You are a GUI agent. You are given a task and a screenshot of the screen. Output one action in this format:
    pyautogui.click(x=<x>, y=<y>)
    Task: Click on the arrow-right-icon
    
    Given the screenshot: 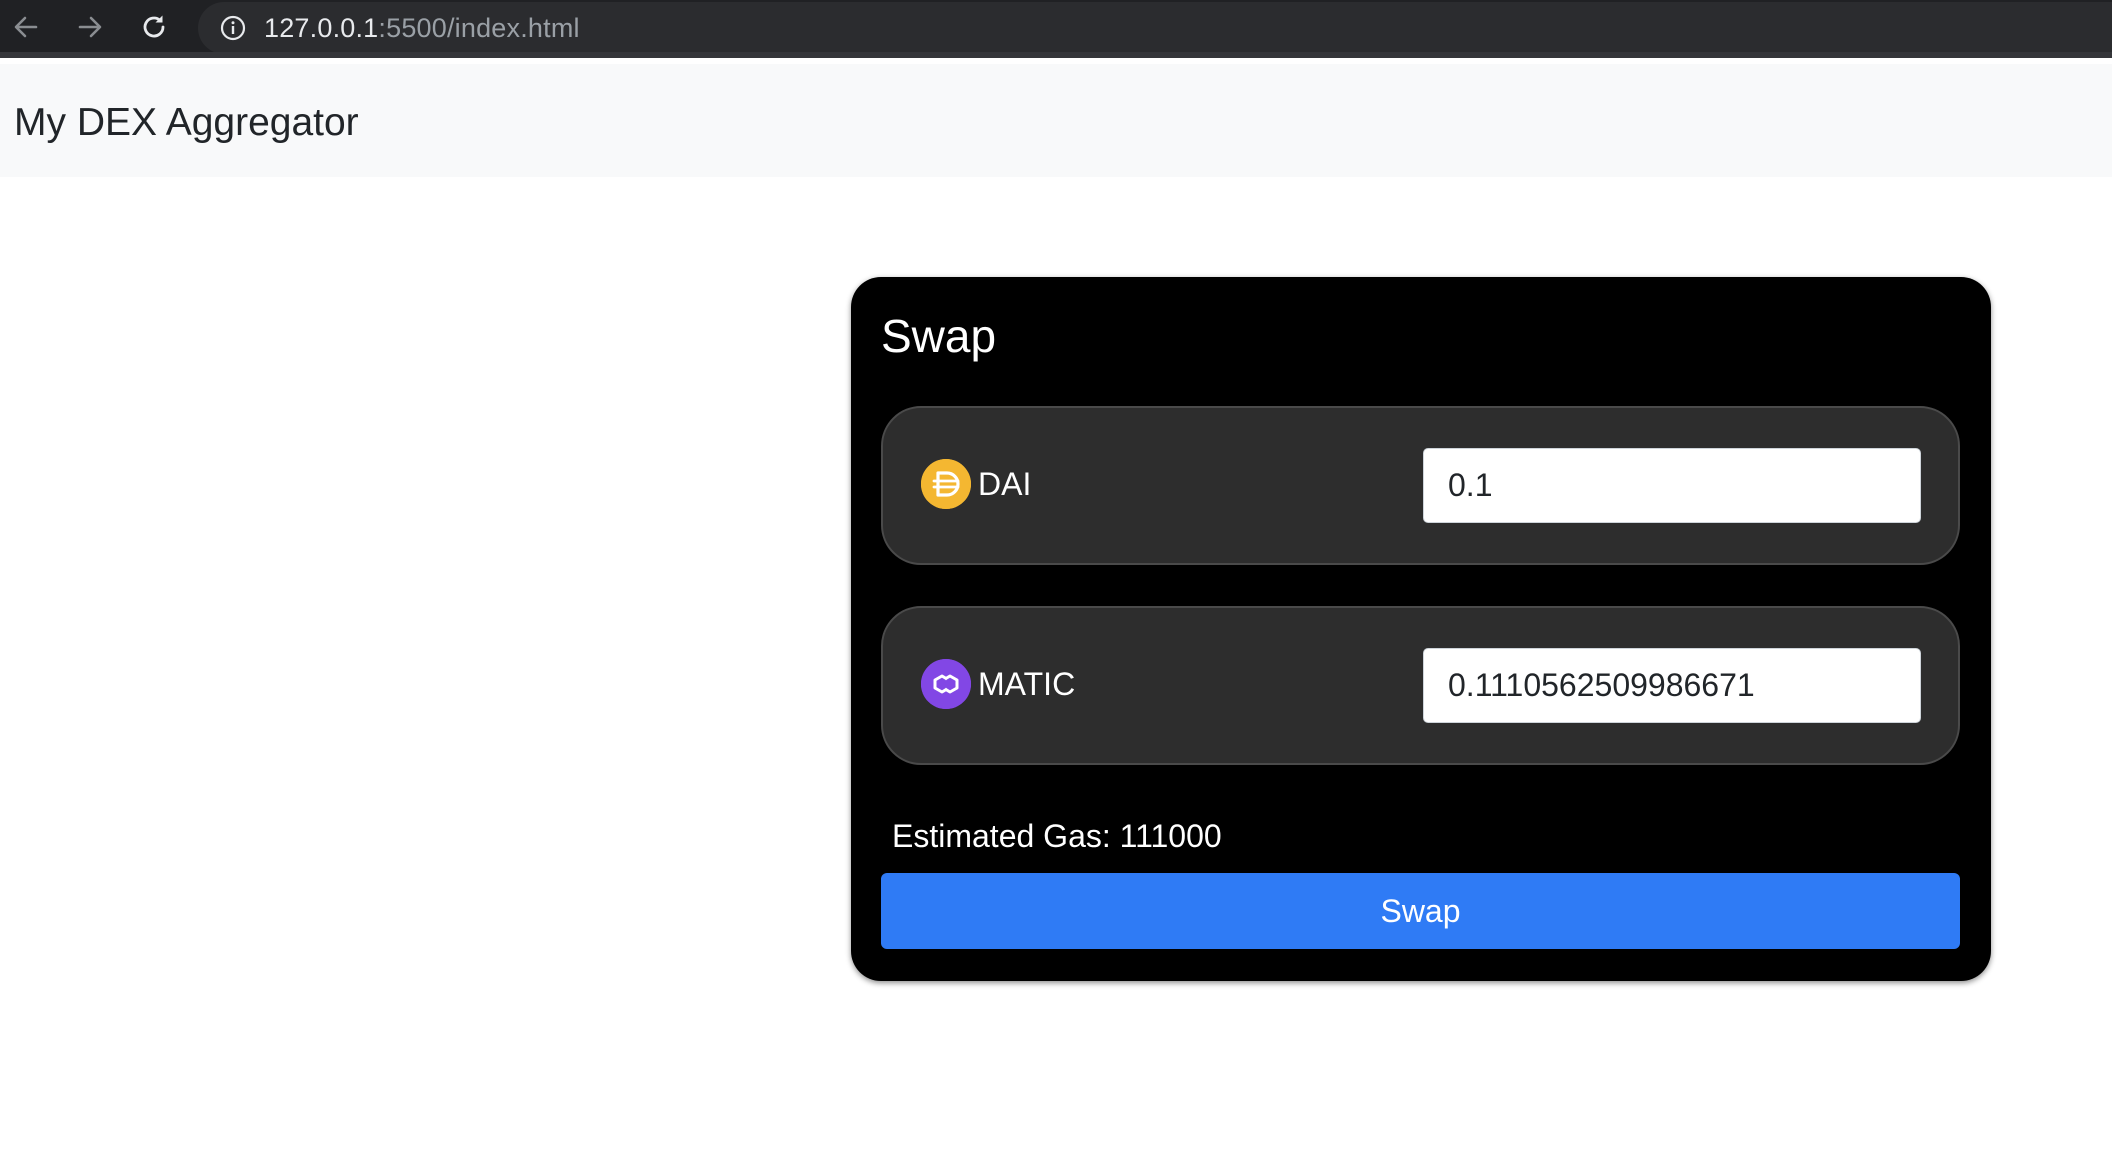 What is the action you would take?
    pyautogui.click(x=90, y=27)
    